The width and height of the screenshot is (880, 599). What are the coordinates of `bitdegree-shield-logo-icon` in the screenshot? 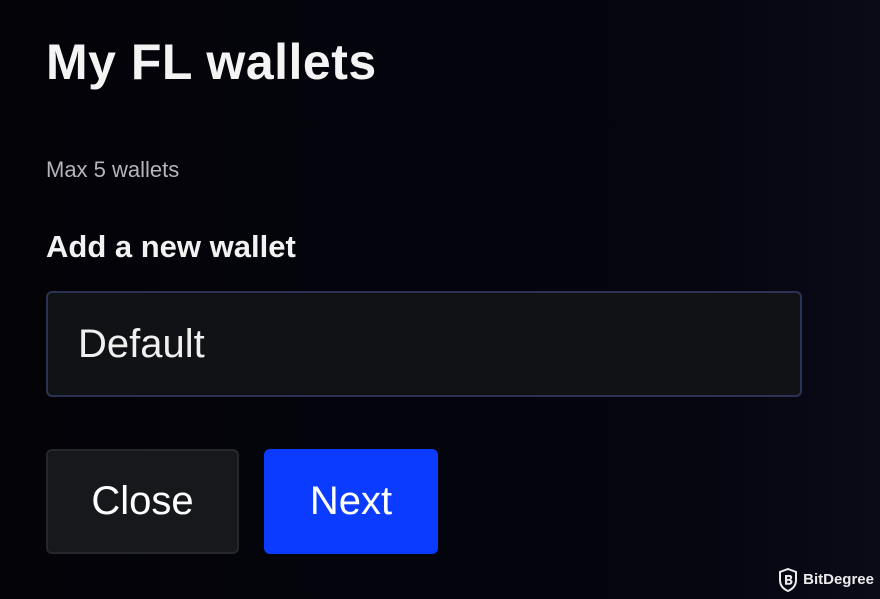 It's located at (788, 580).